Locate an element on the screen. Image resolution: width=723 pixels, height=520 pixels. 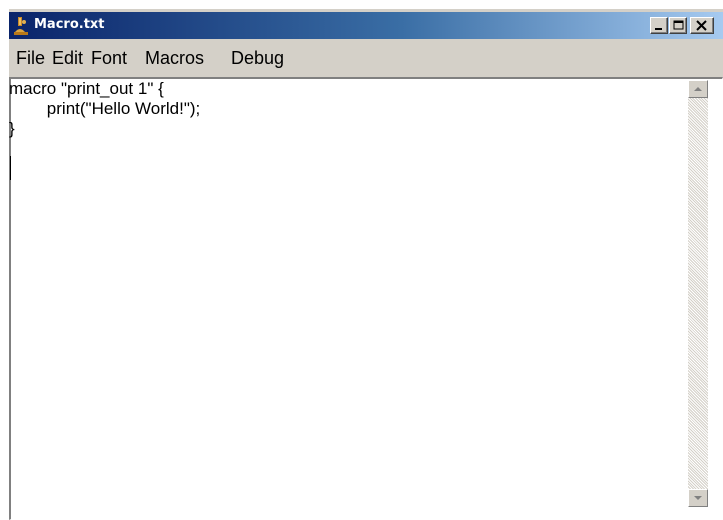
close-button is located at coordinates (702, 25).